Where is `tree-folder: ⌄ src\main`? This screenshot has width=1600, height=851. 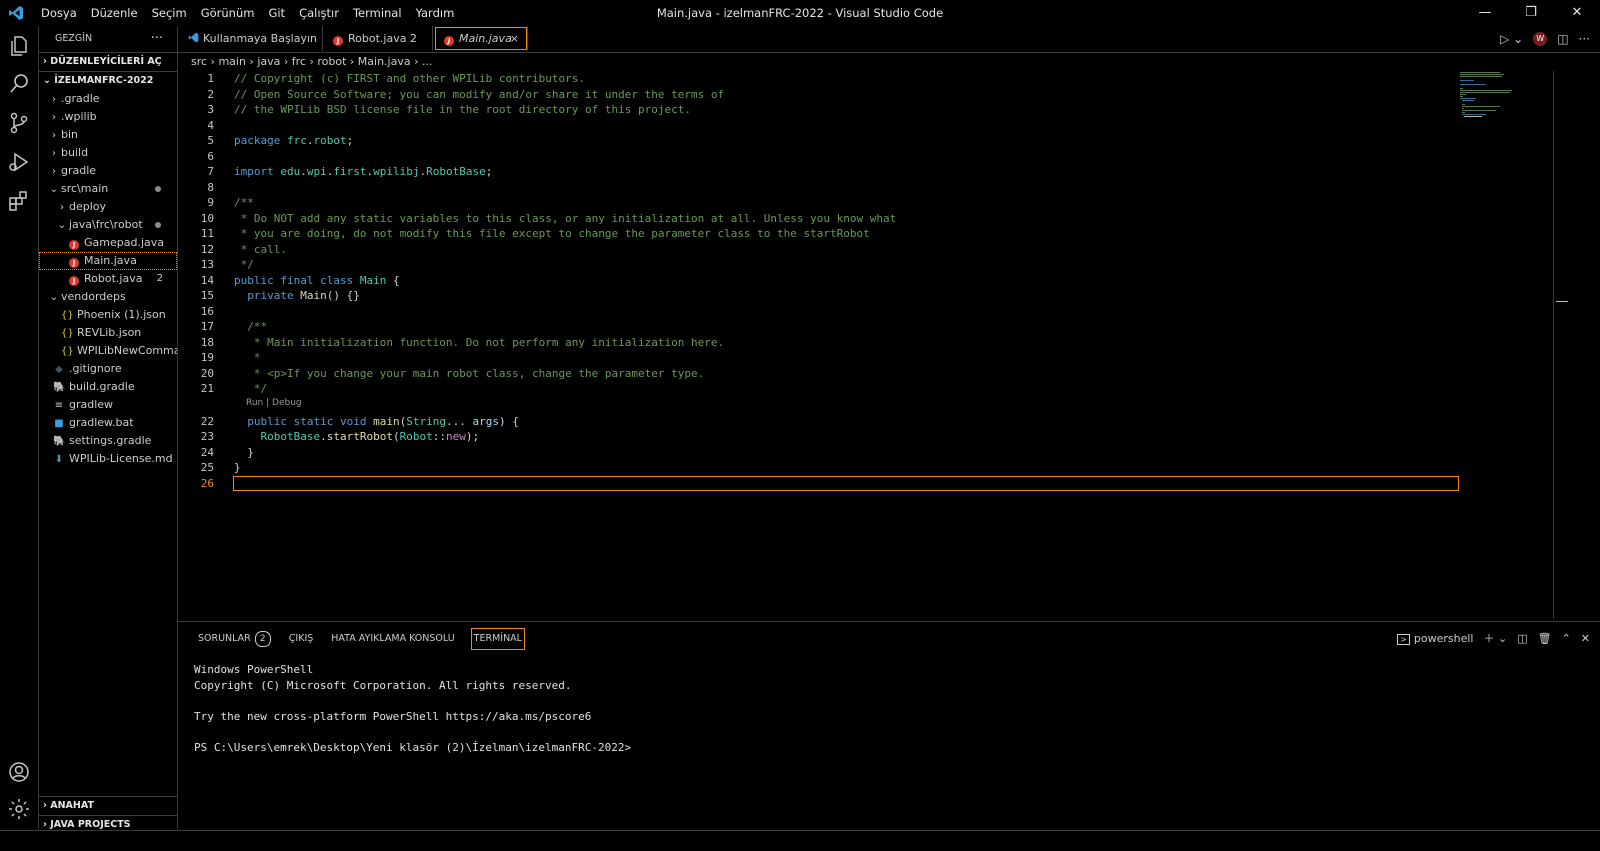 tree-folder: ⌄ src\main is located at coordinates (108, 189).